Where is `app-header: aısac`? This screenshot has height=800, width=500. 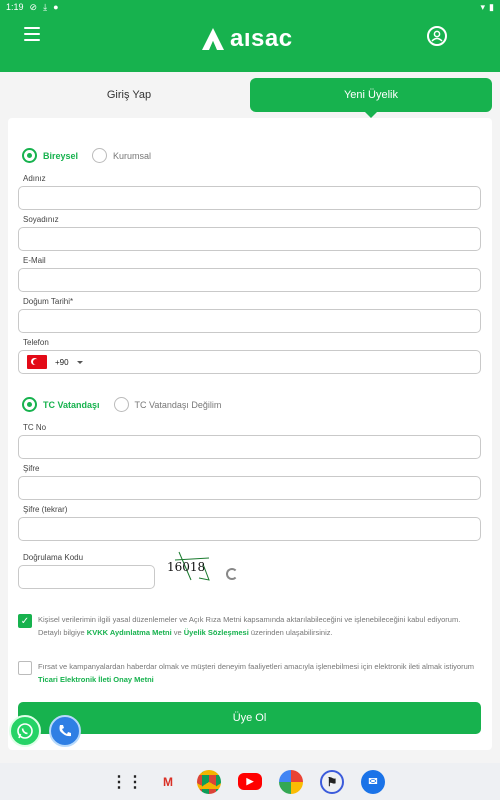
app-header: aısac is located at coordinates (250, 43).